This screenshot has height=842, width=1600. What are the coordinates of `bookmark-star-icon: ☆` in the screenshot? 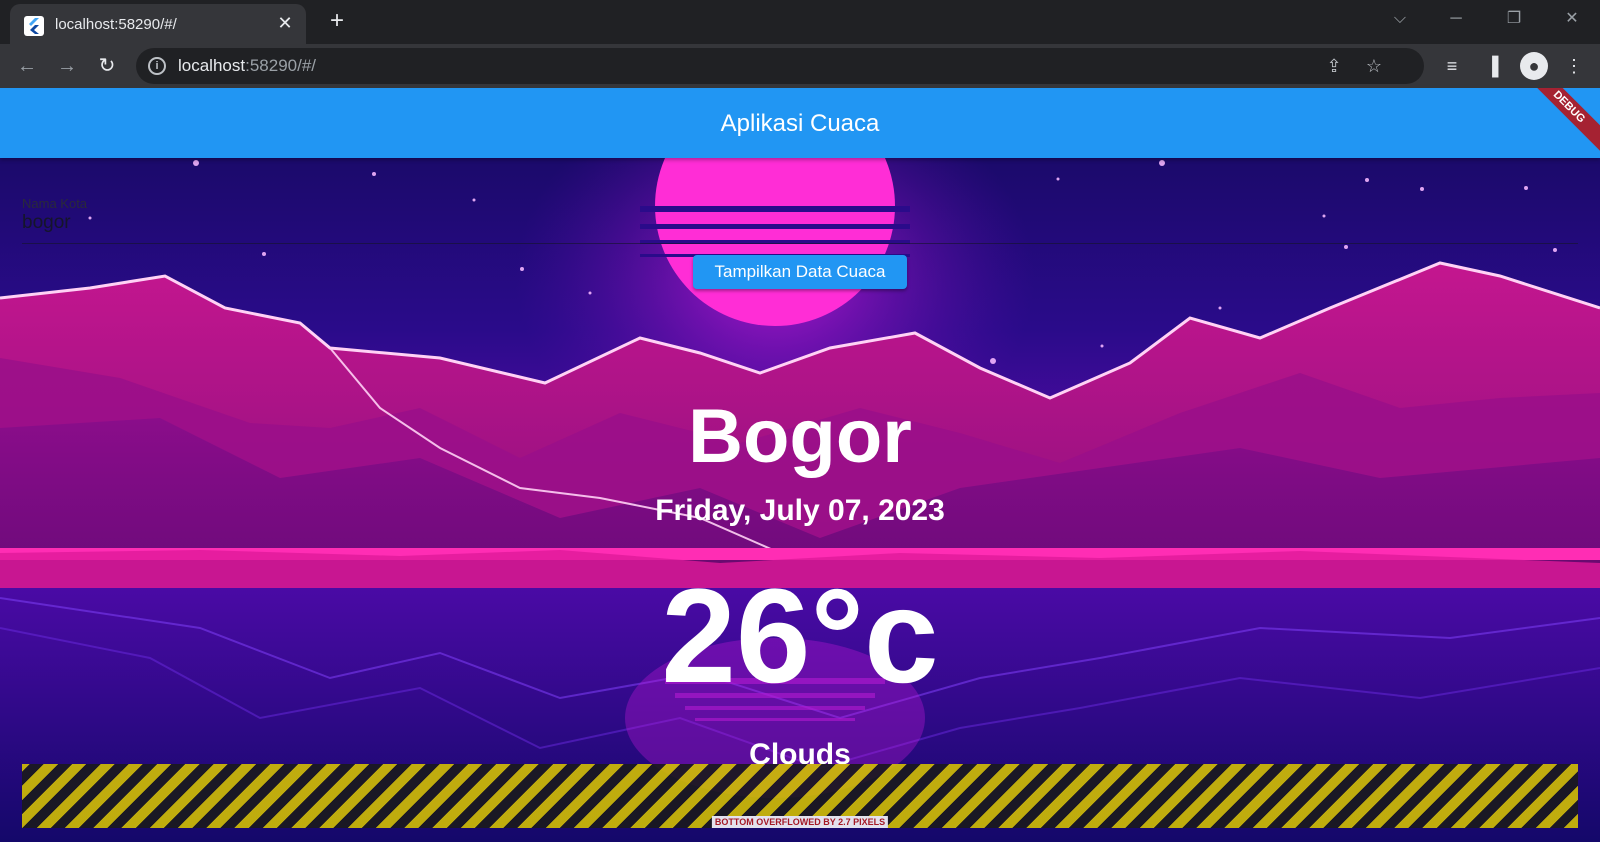 It's located at (1374, 66).